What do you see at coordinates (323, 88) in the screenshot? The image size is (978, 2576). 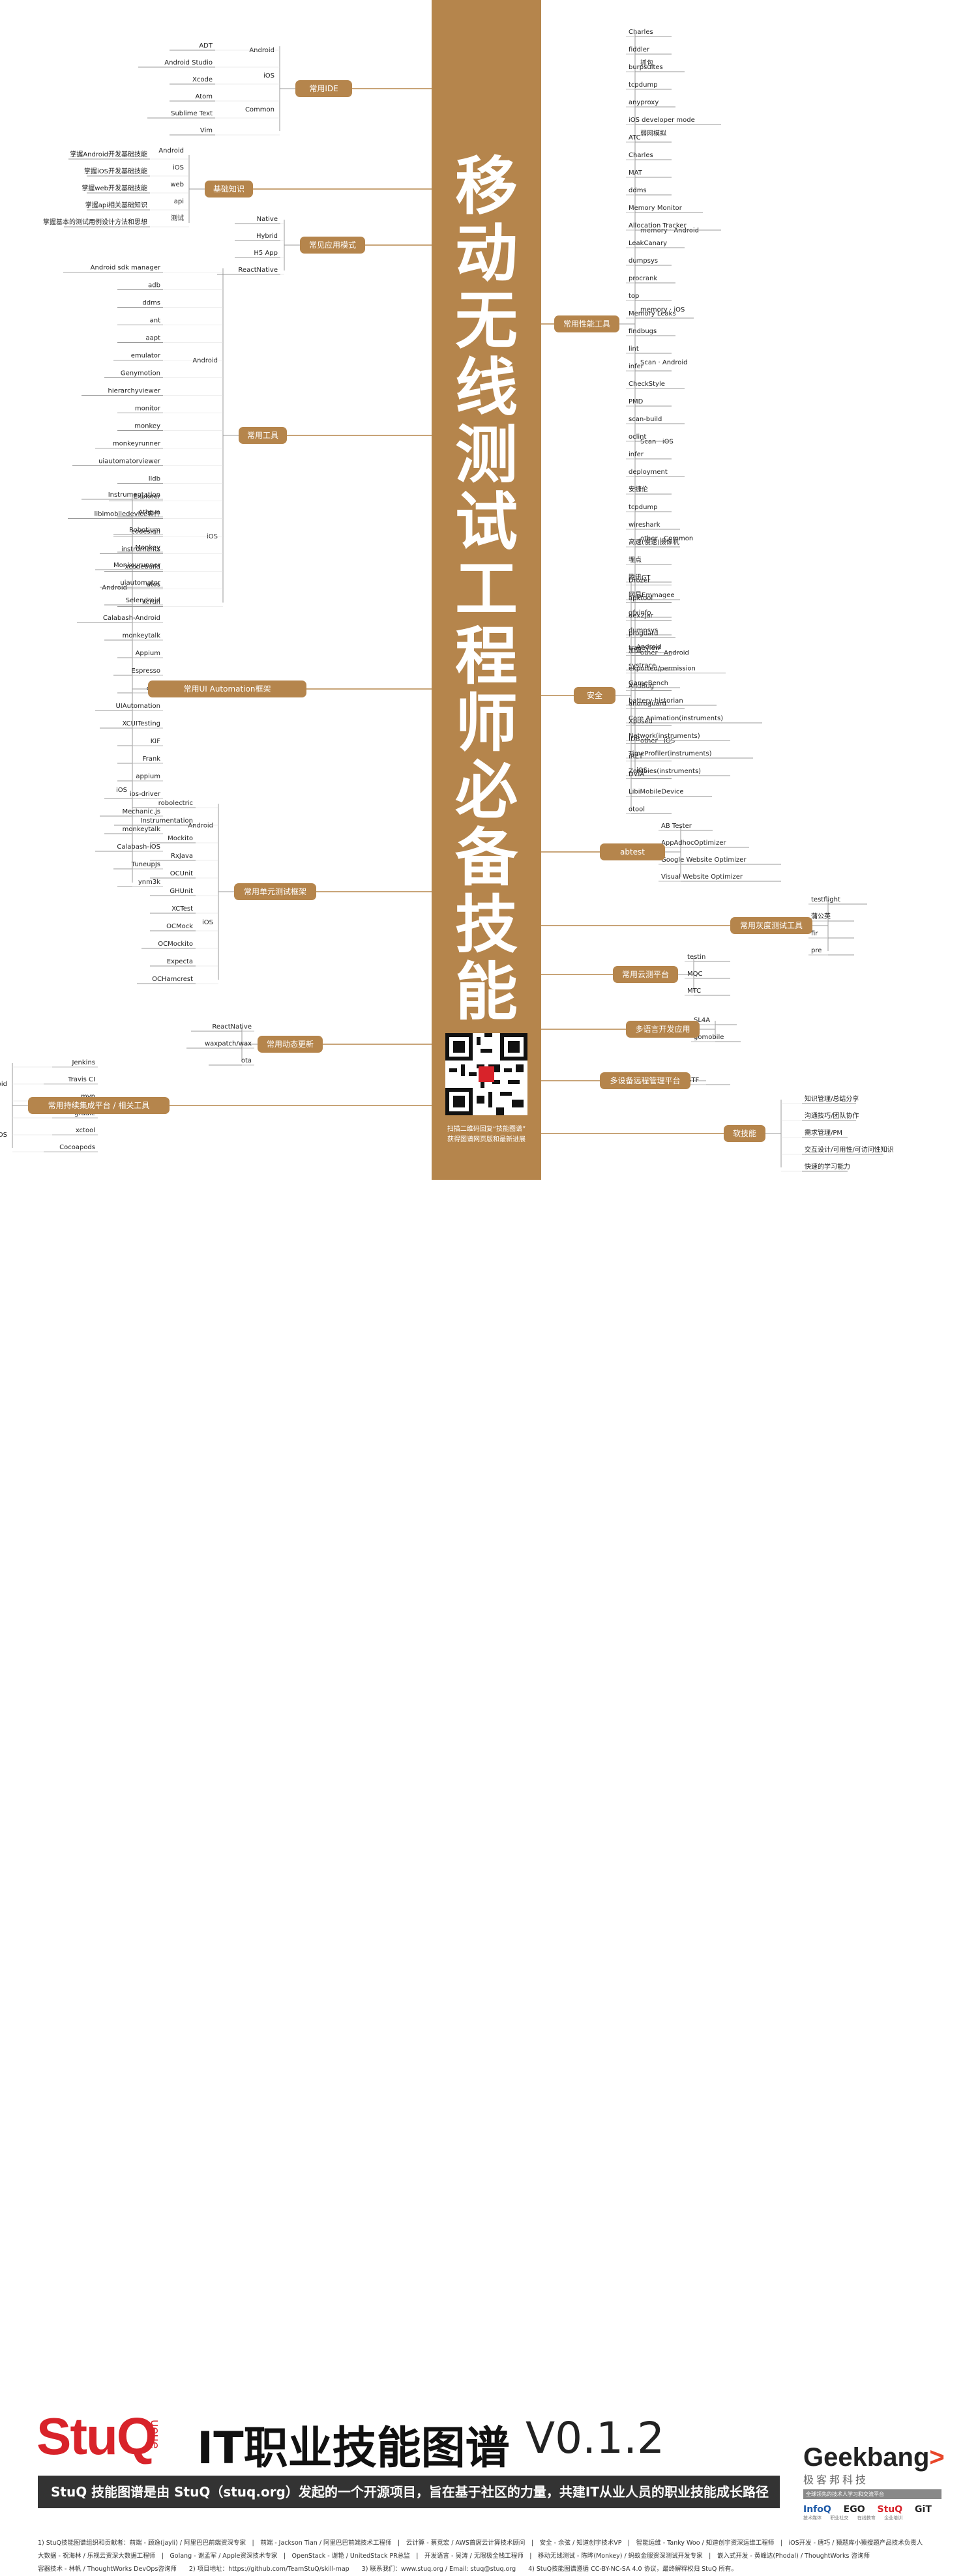 I see `branch-label: 常用IDE` at bounding box center [323, 88].